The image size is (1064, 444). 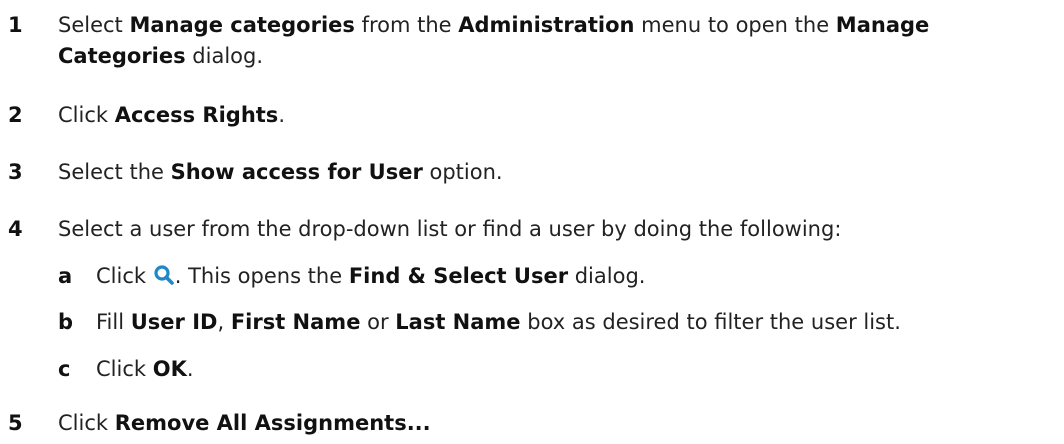 I want to click on ui-term: Manage, so click(x=882, y=25).